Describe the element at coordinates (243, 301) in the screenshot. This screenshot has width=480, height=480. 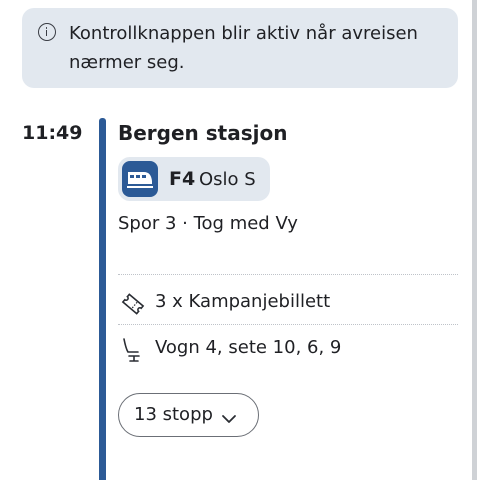
I see `ticket-text: 3 x Kampanjebillett` at that location.